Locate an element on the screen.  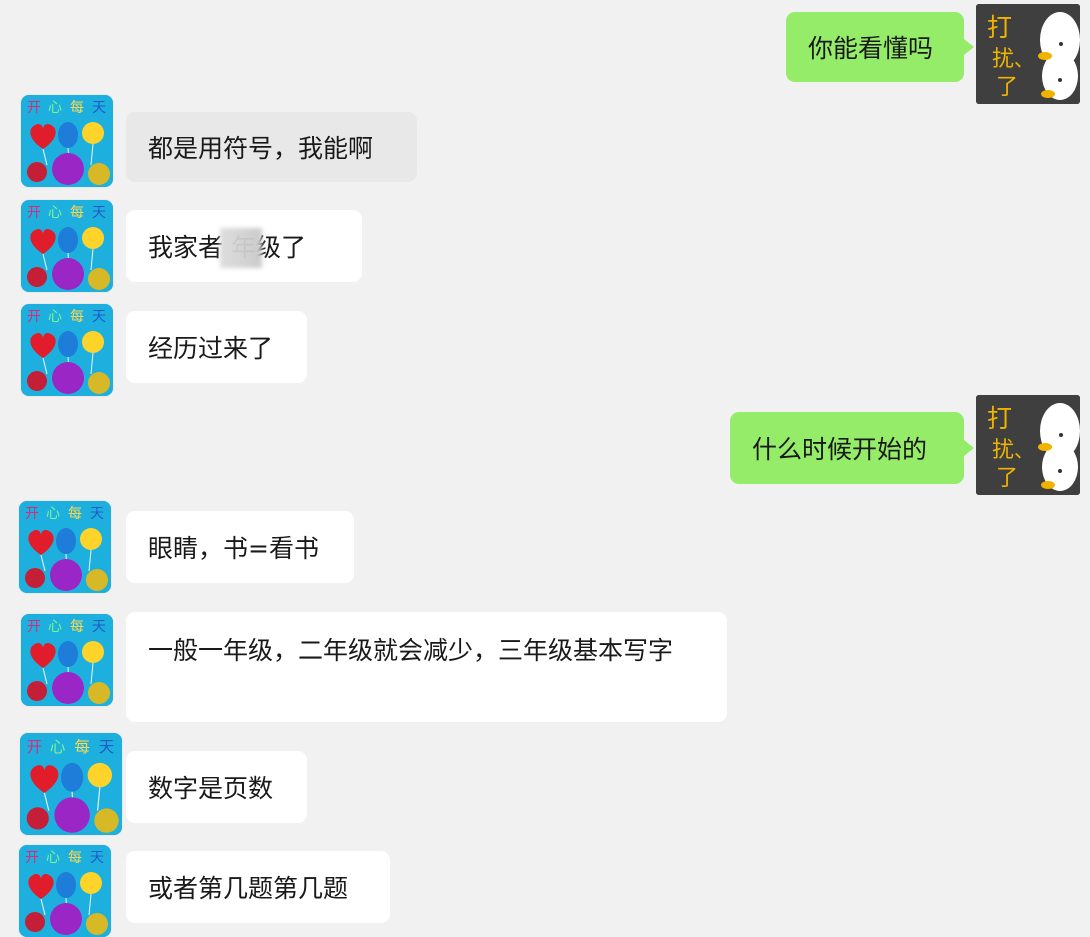
message-bubble-left: 都是用符号，我能啊 is located at coordinates (271, 147).